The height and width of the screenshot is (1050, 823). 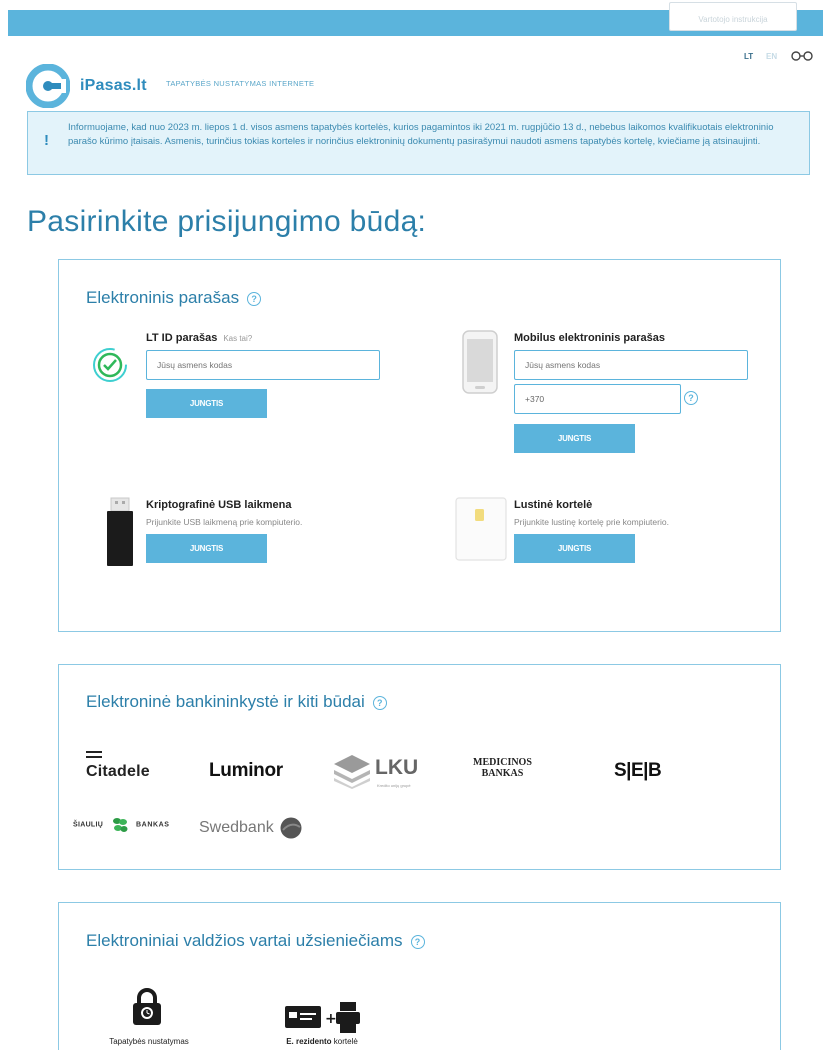 What do you see at coordinates (147, 1007) in the screenshot?
I see `padlock-icon` at bounding box center [147, 1007].